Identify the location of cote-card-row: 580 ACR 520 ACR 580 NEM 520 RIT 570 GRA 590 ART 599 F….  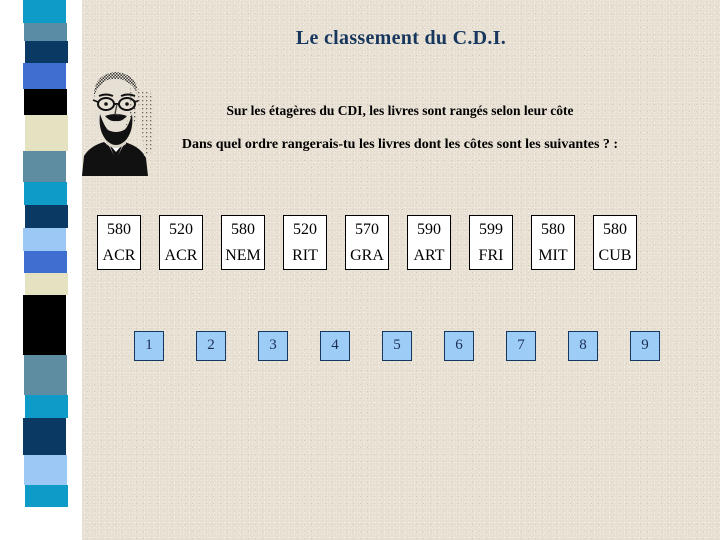
(397, 243).